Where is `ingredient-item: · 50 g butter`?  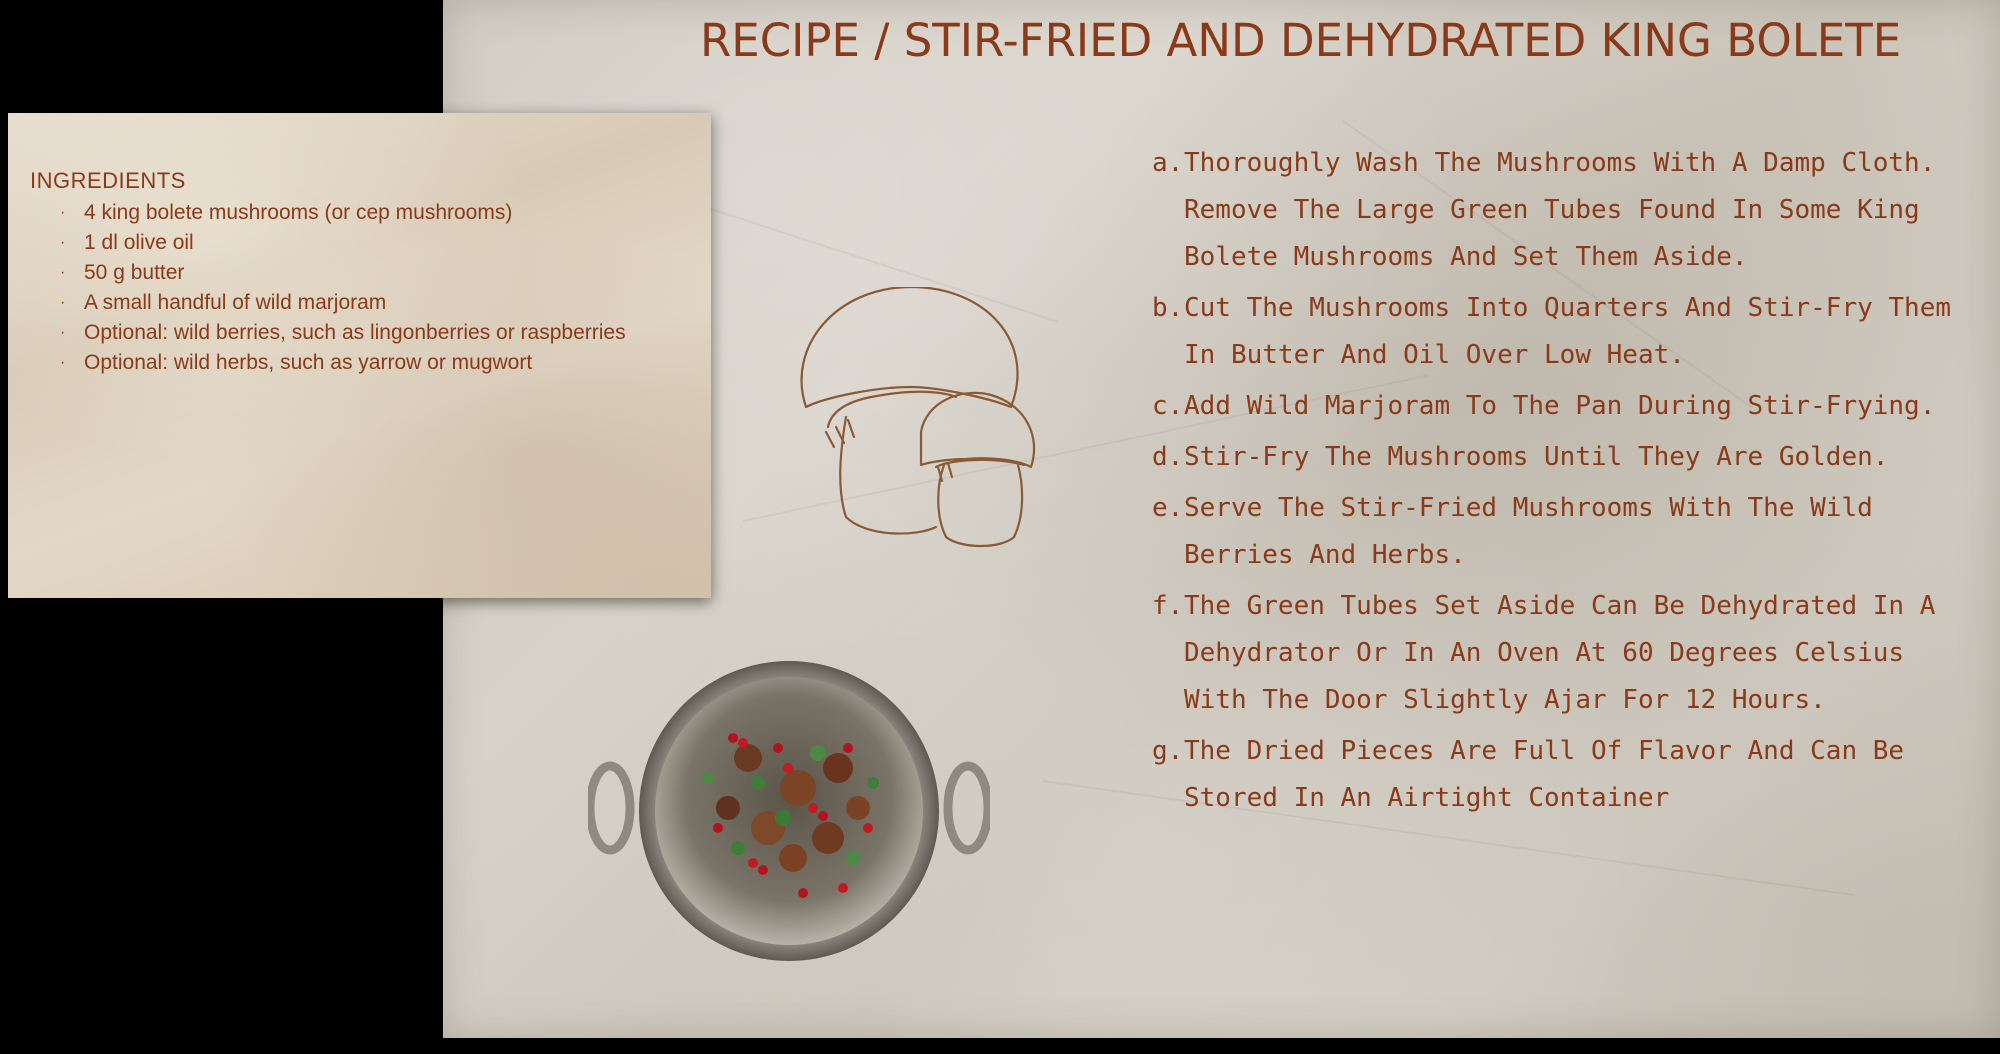 ingredient-item: · 50 g butter is located at coordinates (355, 273).